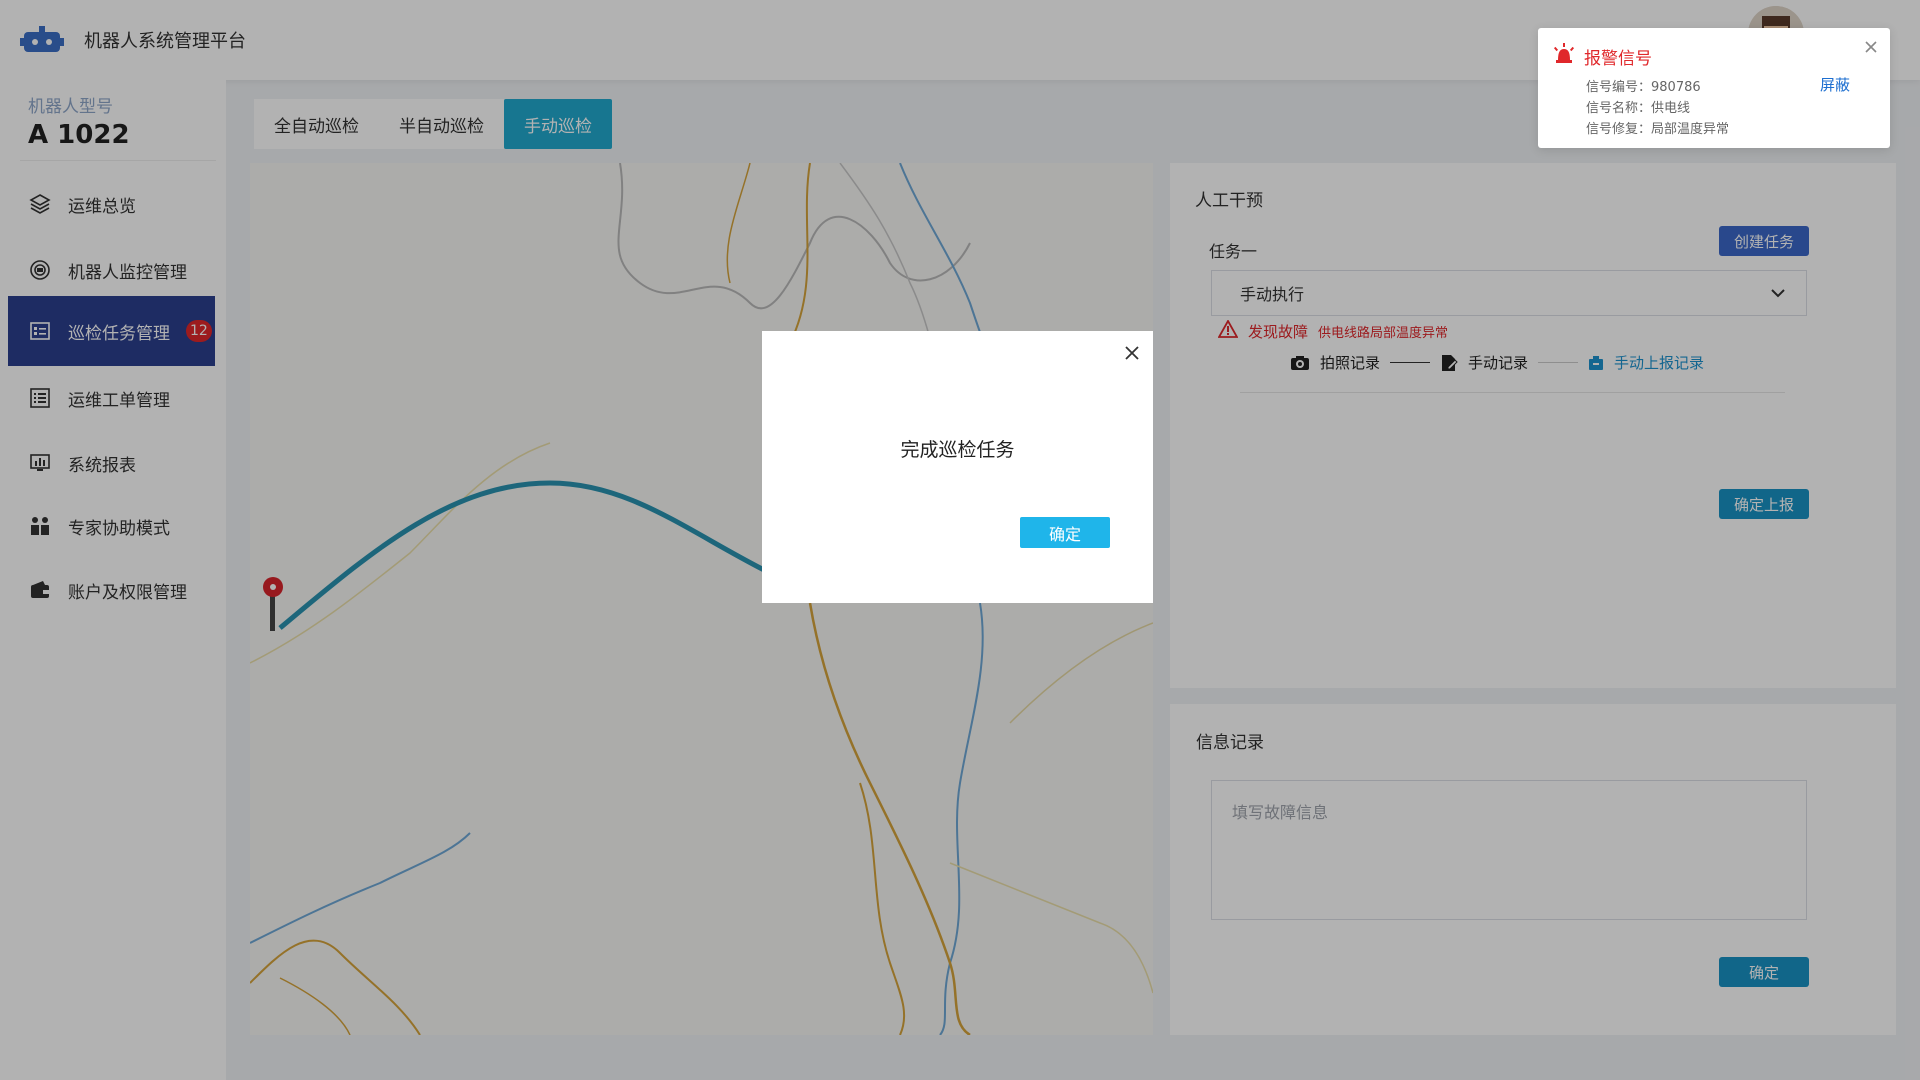 Image resolution: width=1920 pixels, height=1080 pixels. I want to click on alarm-title: 报警信号, so click(1618, 59).